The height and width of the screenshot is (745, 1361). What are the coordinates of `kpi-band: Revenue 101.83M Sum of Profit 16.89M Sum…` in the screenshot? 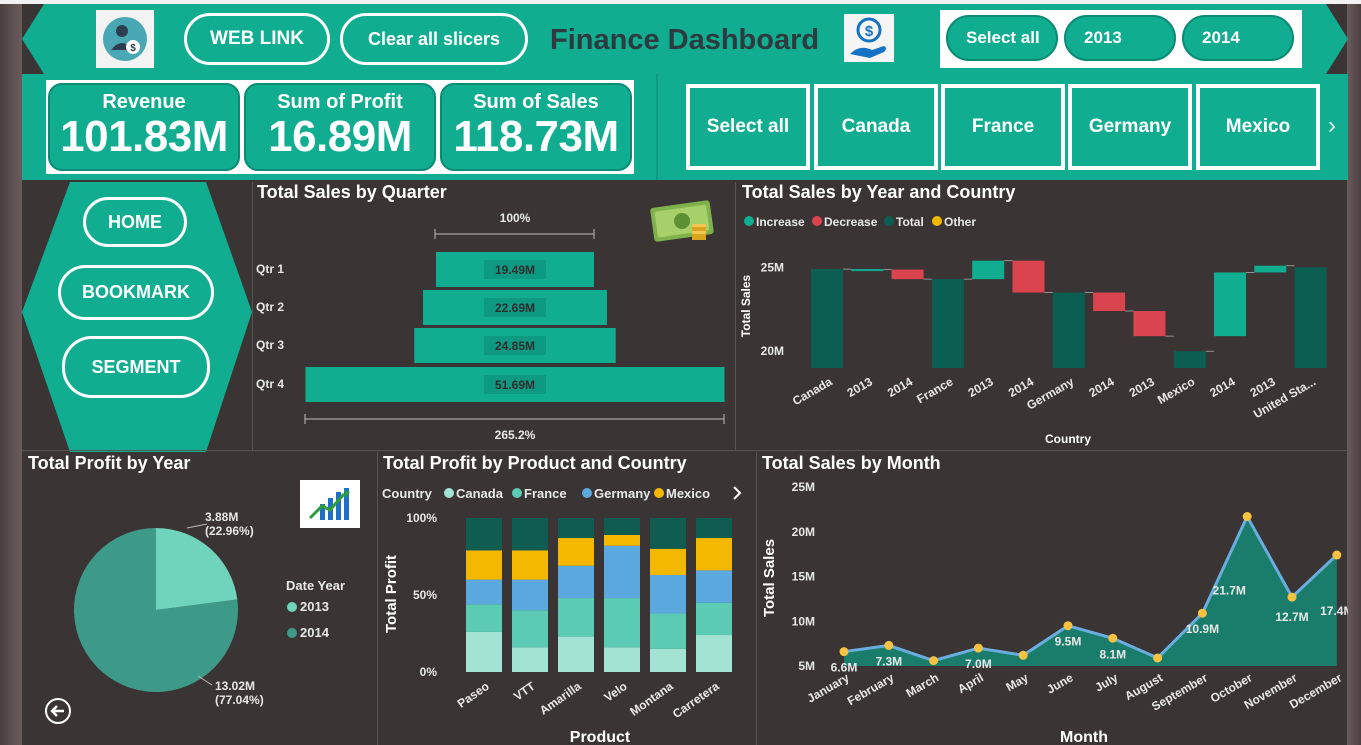 It's located at (685, 127).